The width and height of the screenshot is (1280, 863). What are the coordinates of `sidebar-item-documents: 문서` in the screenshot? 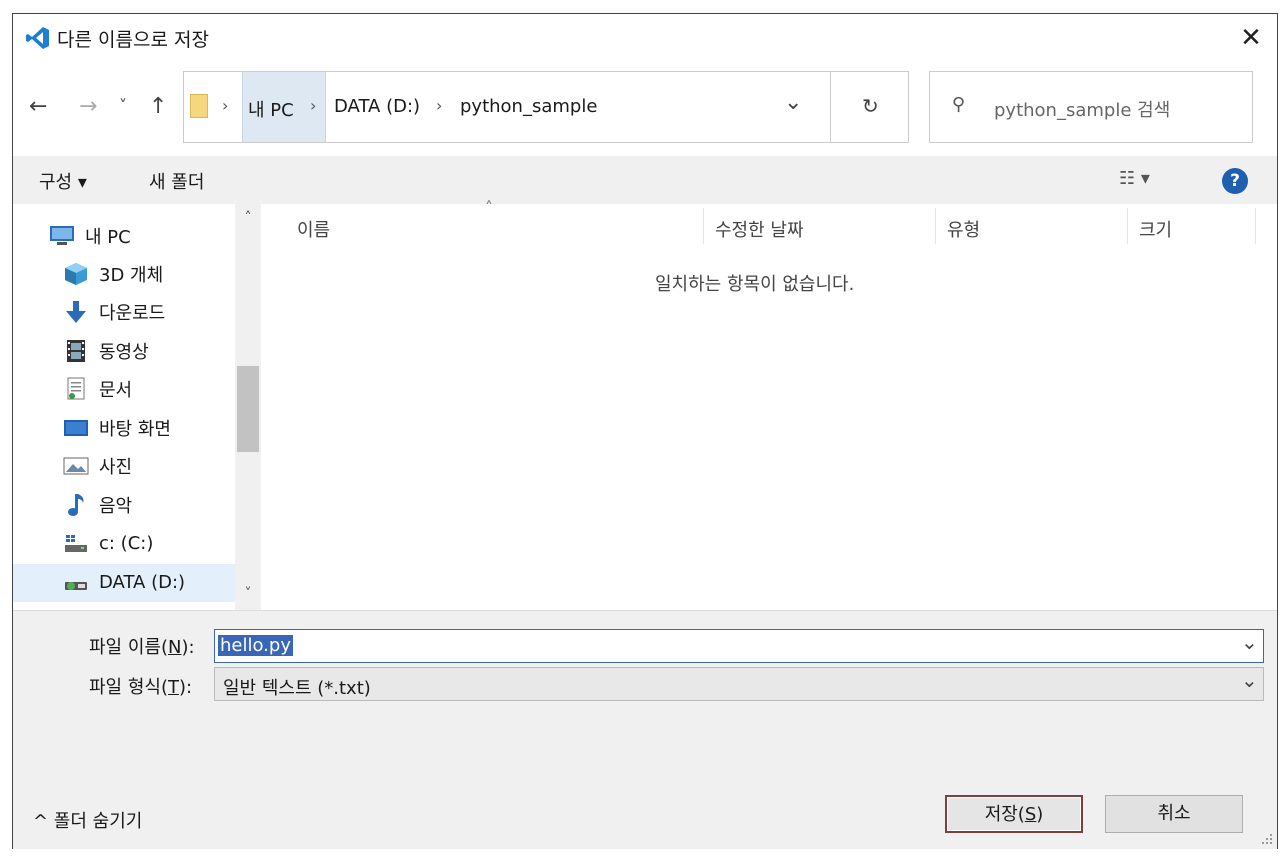 It's located at (97, 389).